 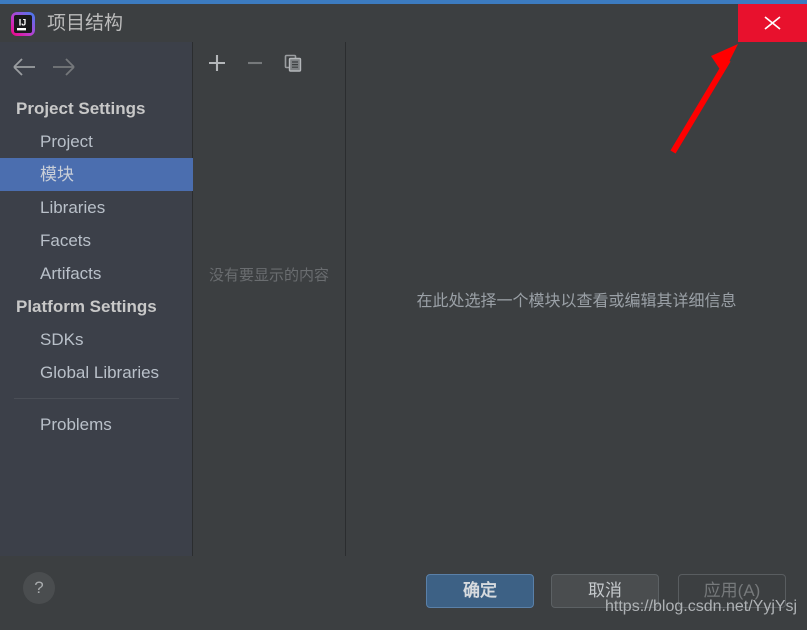 What do you see at coordinates (732, 591) in the screenshot?
I see `apply-button: 应用(A)` at bounding box center [732, 591].